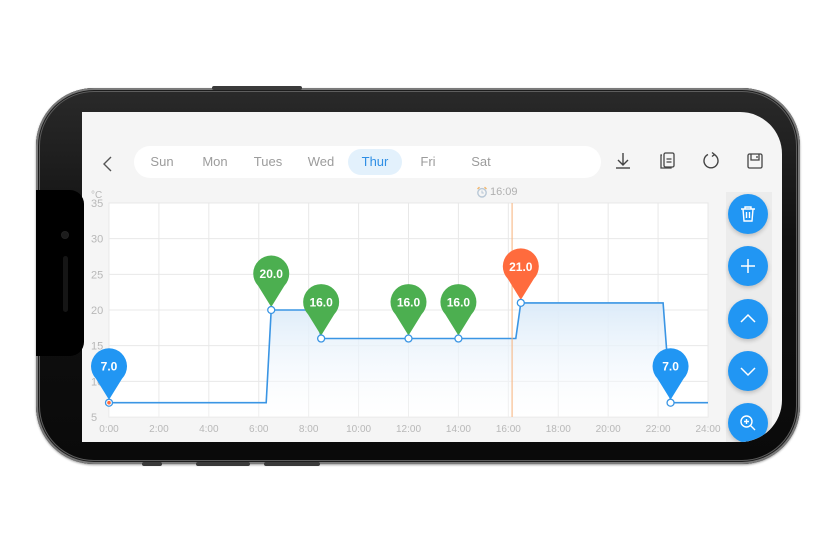  What do you see at coordinates (159, 429) in the screenshot?
I see `x-tick-label: 2:00` at bounding box center [159, 429].